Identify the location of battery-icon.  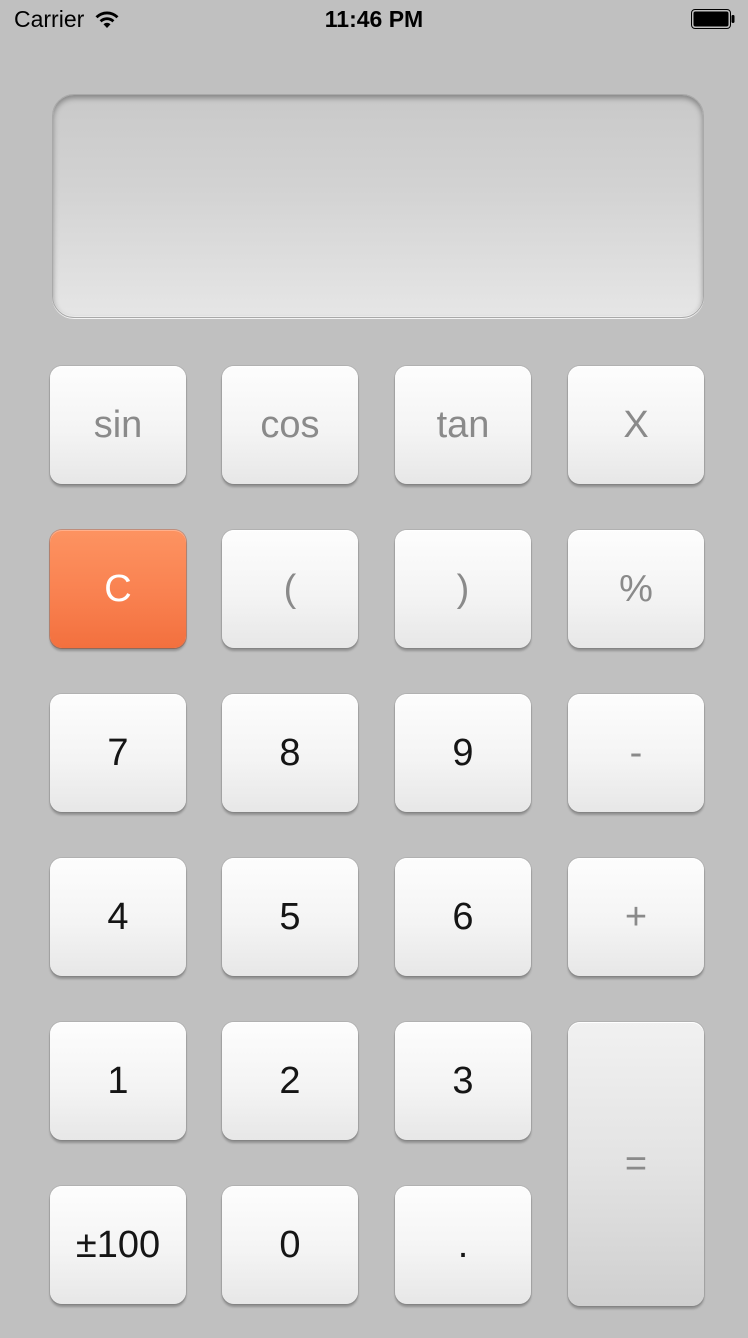
(713, 19).